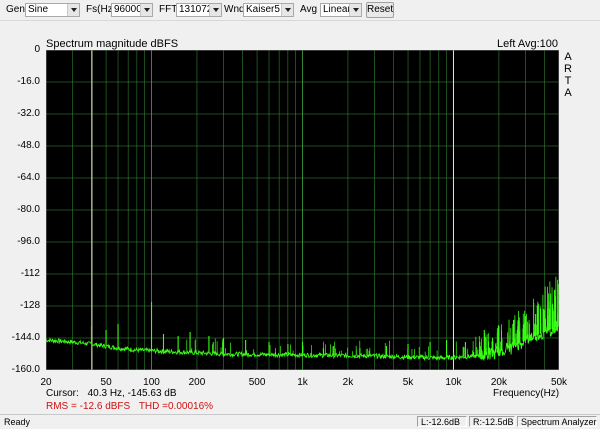 The width and height of the screenshot is (600, 429). I want to click on x-tick-label: 2k, so click(348, 382).